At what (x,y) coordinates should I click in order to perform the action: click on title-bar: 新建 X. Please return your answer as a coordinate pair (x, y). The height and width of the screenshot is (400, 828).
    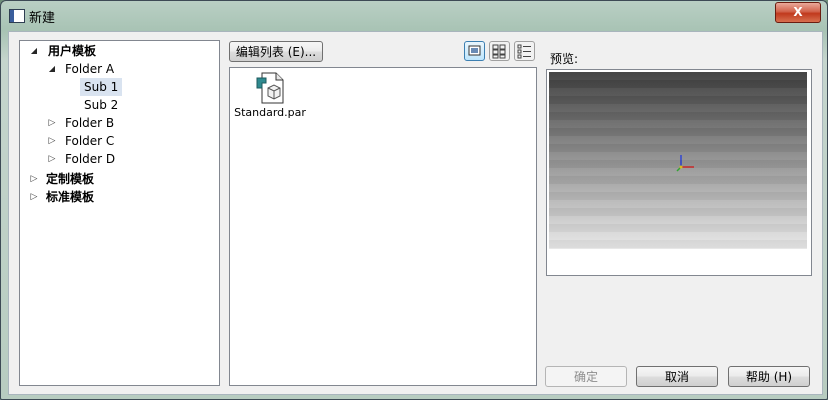
    Looking at the image, I should click on (414, 16).